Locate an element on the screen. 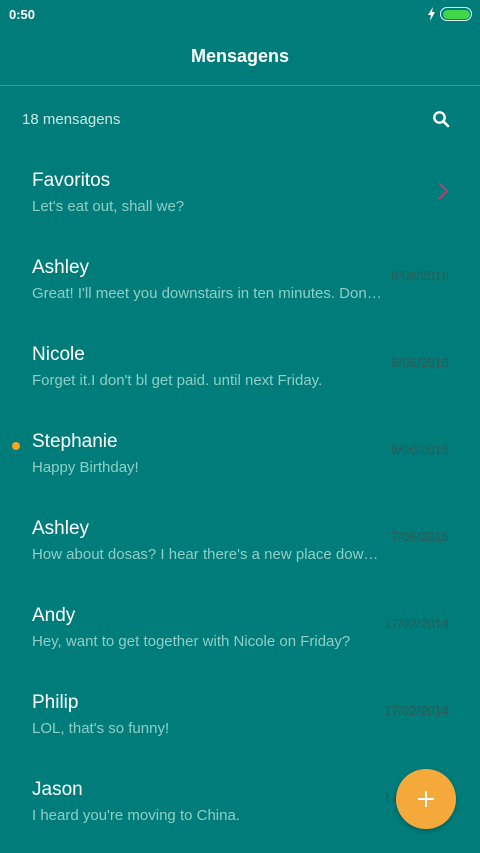 The image size is (480, 853). new-message-button is located at coordinates (426, 799).